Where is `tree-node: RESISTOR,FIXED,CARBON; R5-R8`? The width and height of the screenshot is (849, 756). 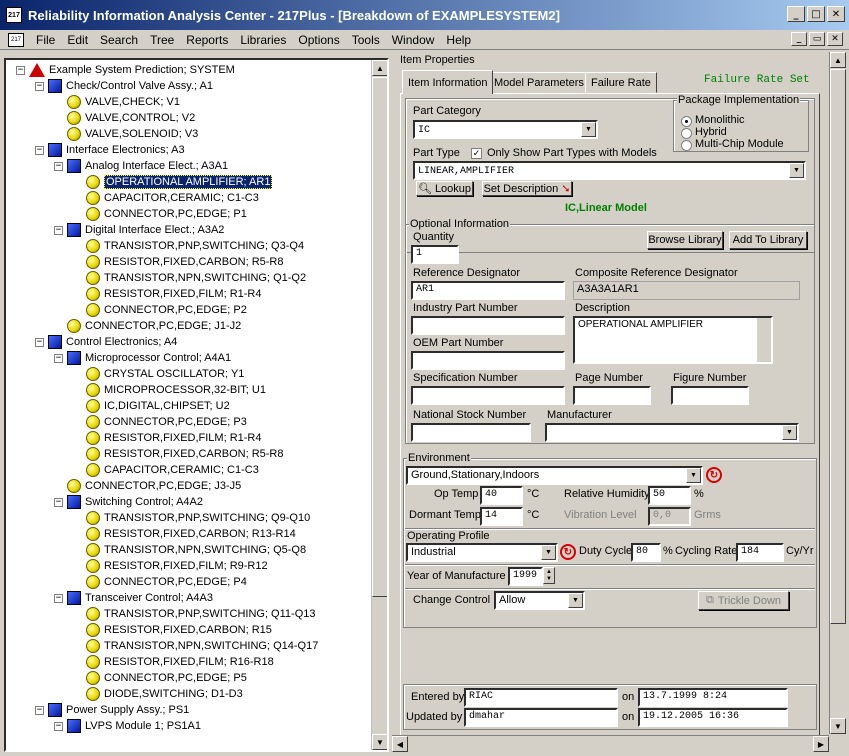 tree-node: RESISTOR,FIXED,CARBON; R5-R8 is located at coordinates (178, 262).